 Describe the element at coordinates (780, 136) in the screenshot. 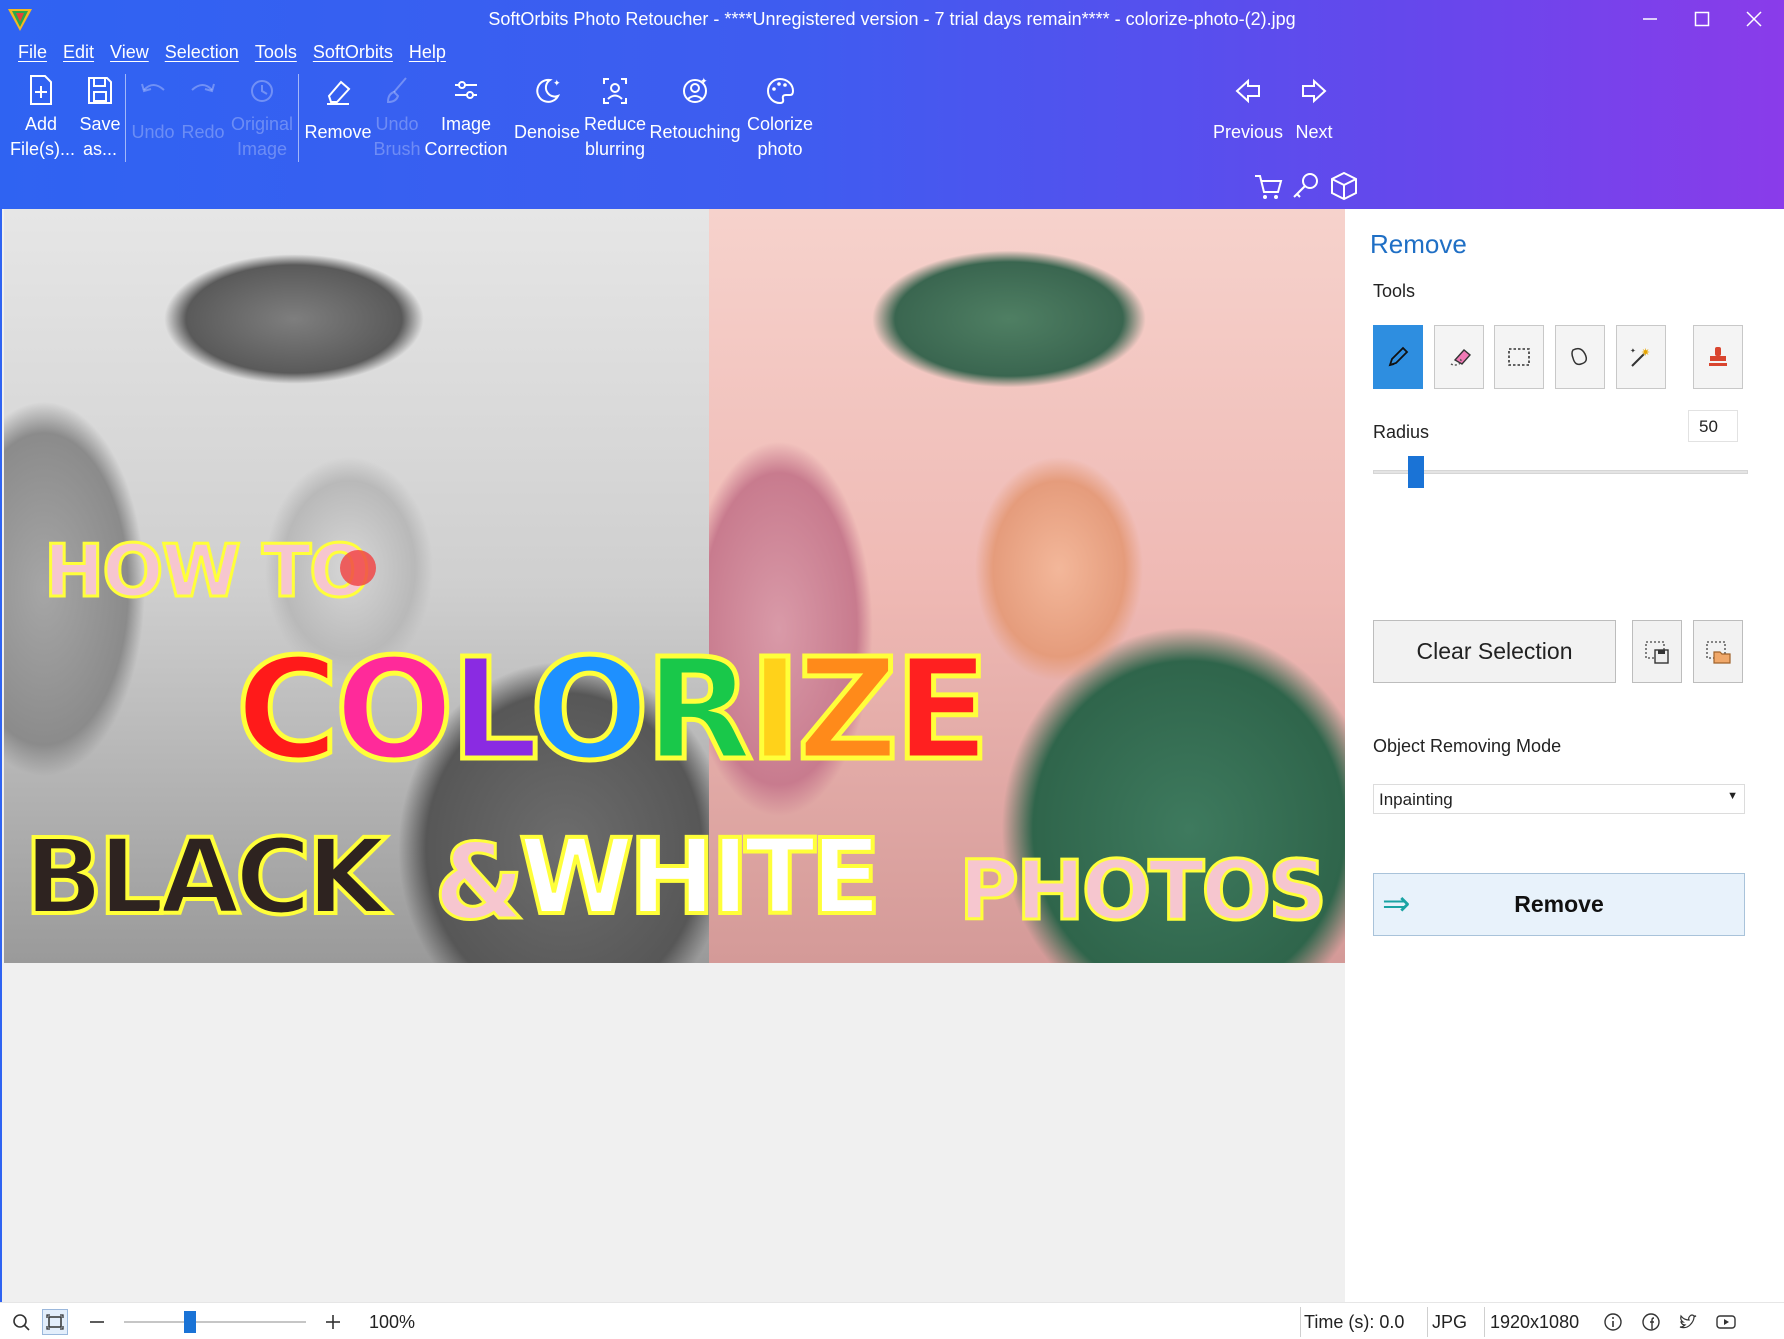

I see `colorize-photo-label: Colorize photo` at that location.